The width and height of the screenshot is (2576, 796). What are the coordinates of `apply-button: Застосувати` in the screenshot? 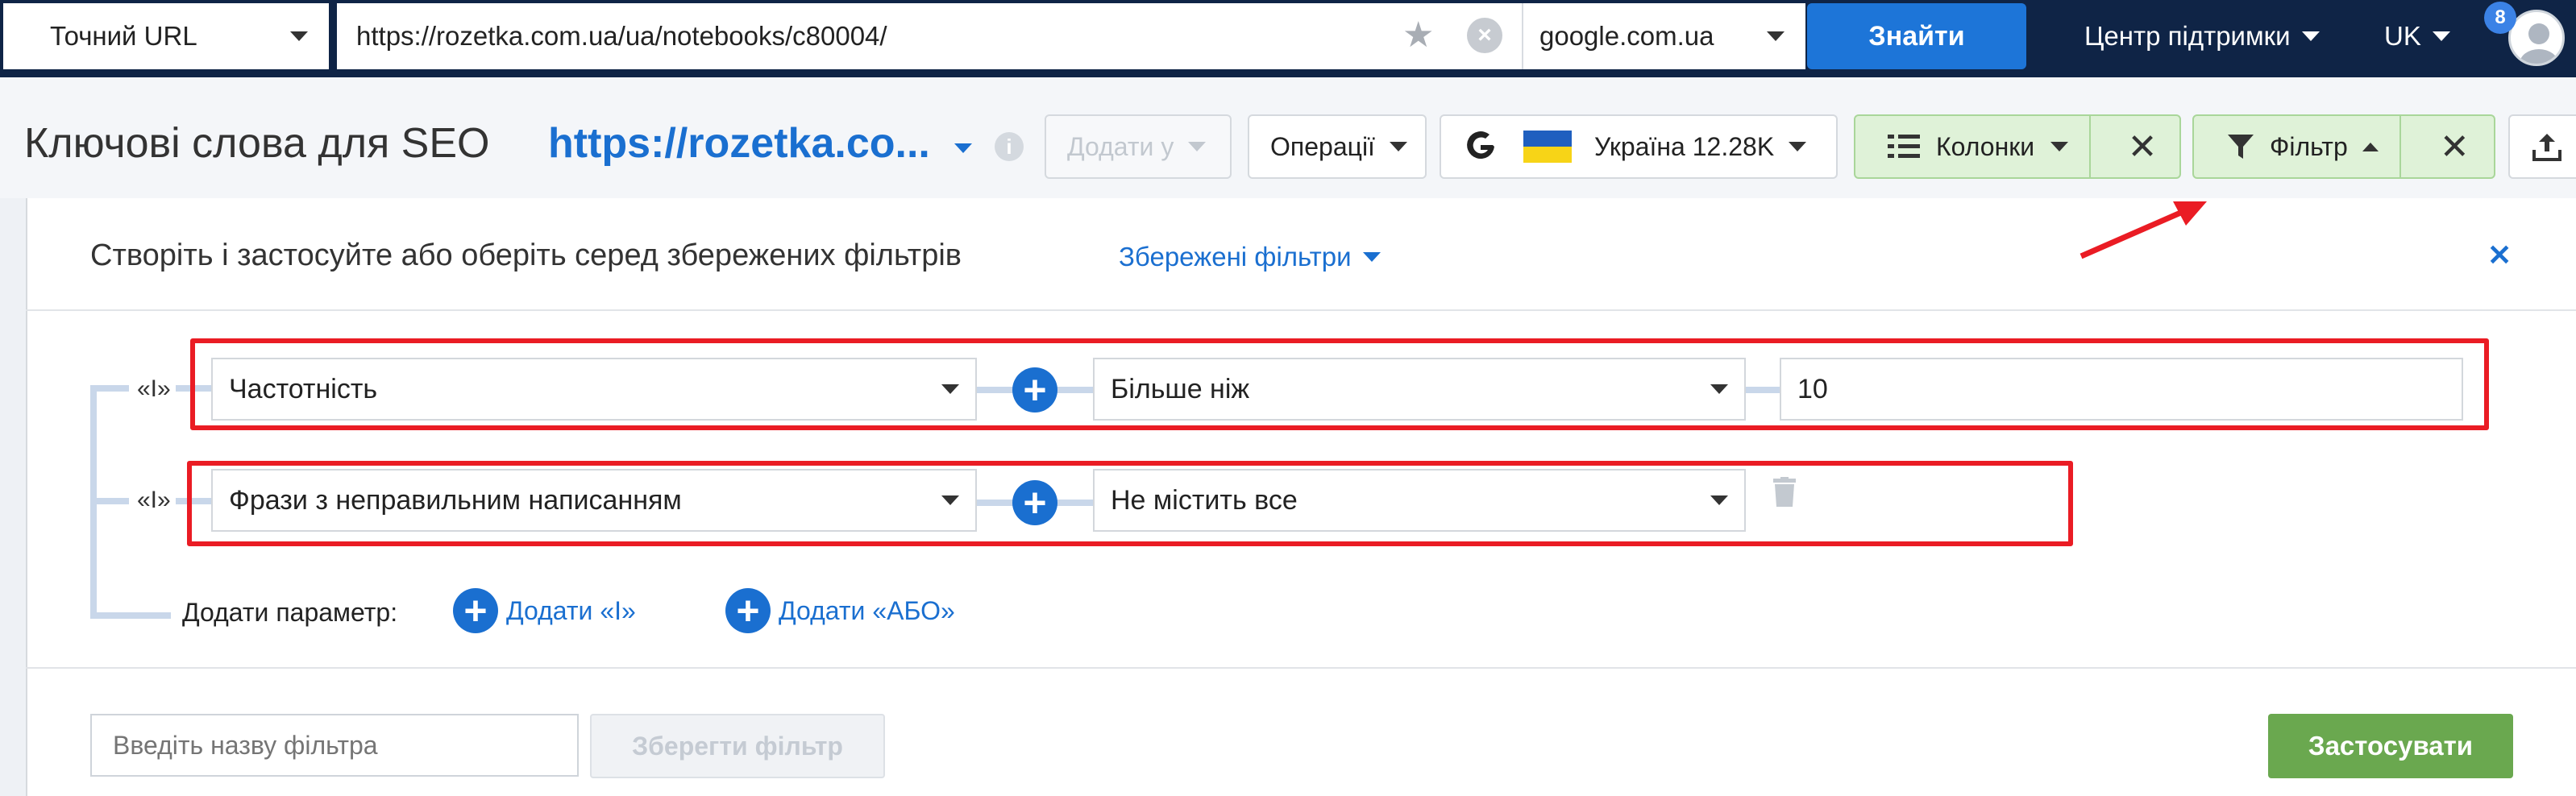 It's located at (2390, 746).